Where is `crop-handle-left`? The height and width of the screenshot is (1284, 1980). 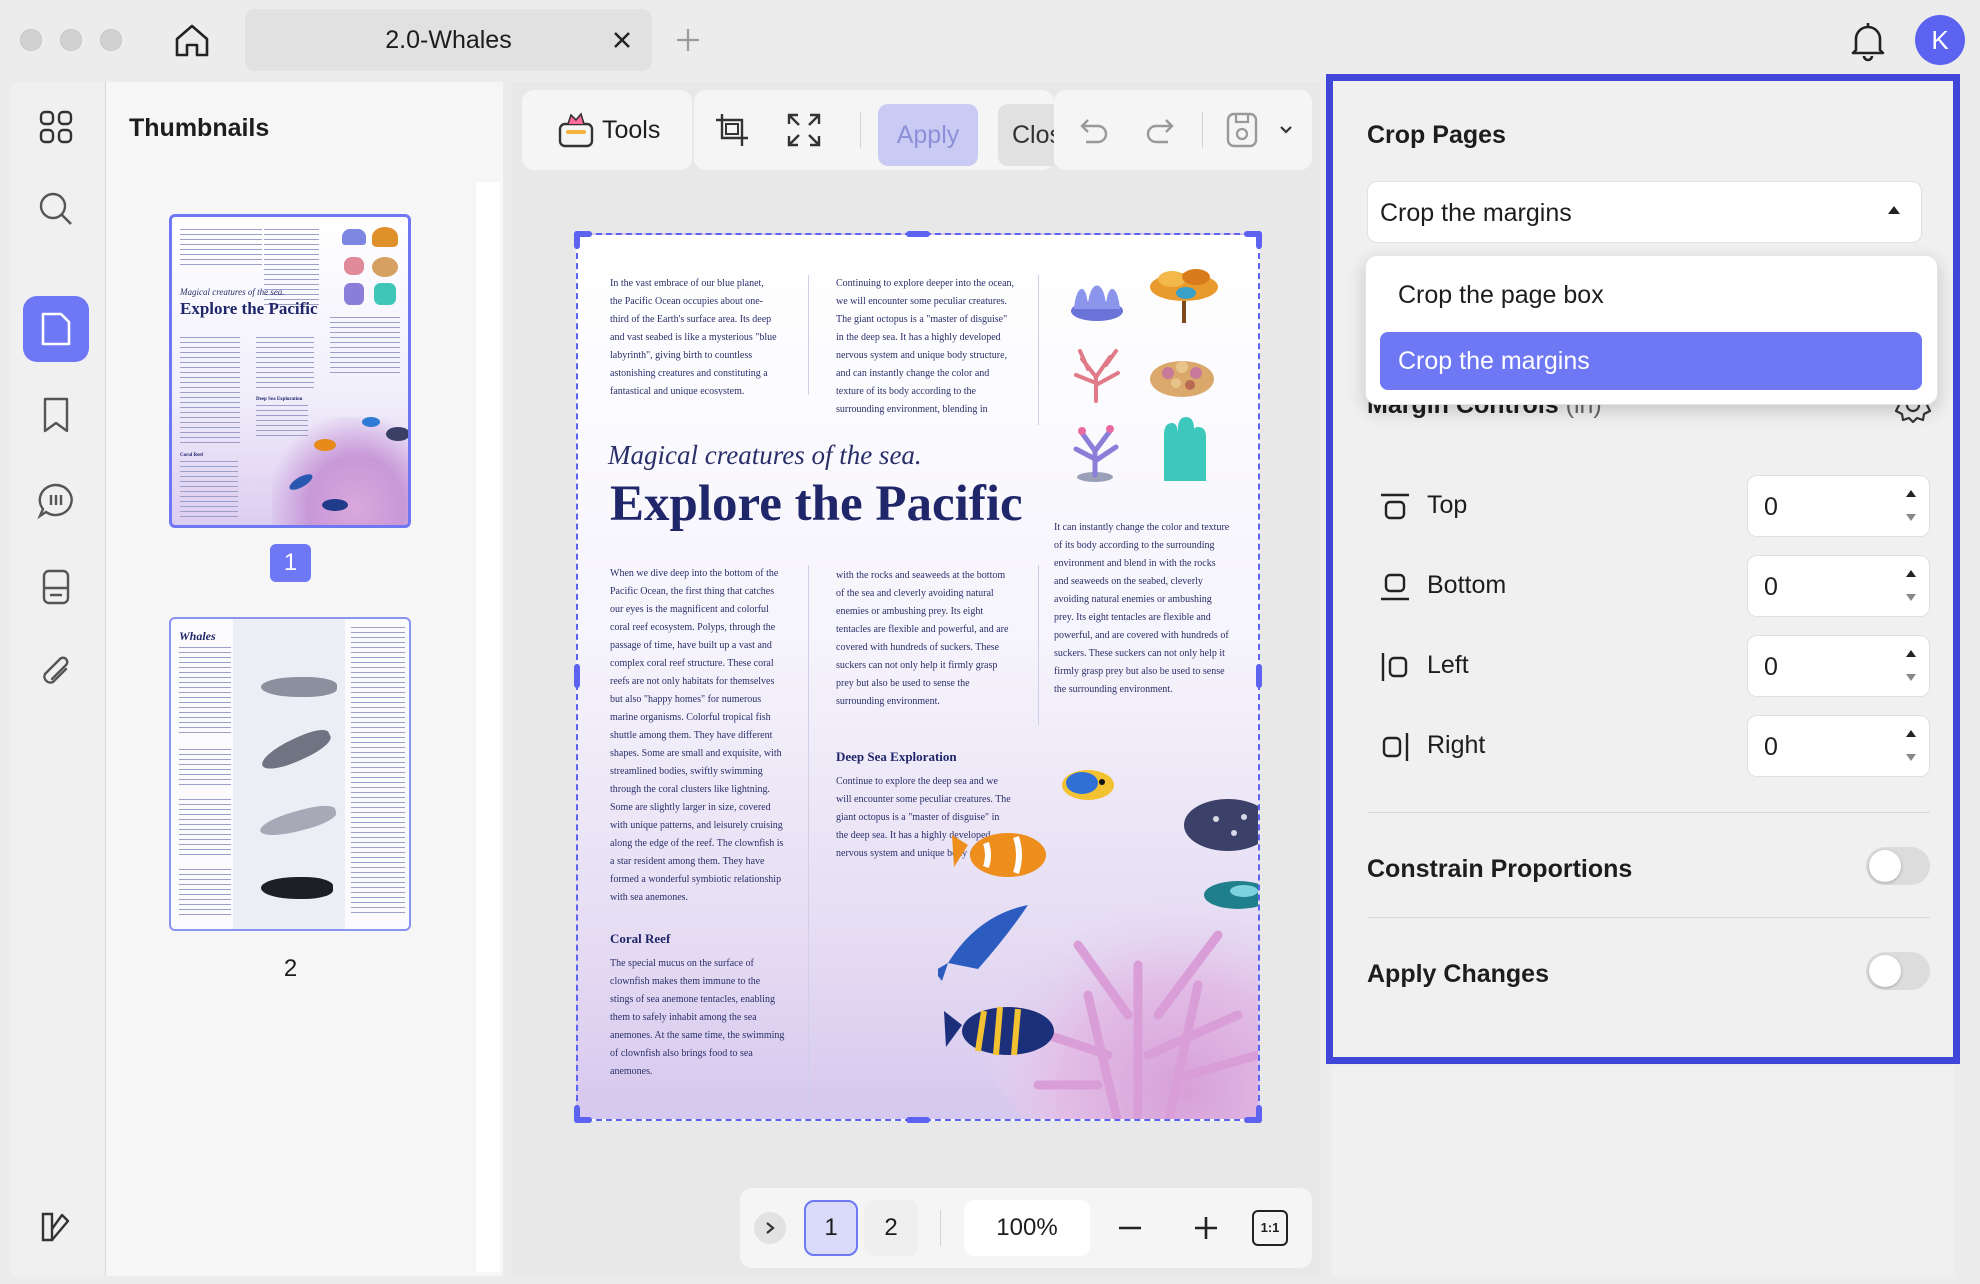 crop-handle-left is located at coordinates (577, 676).